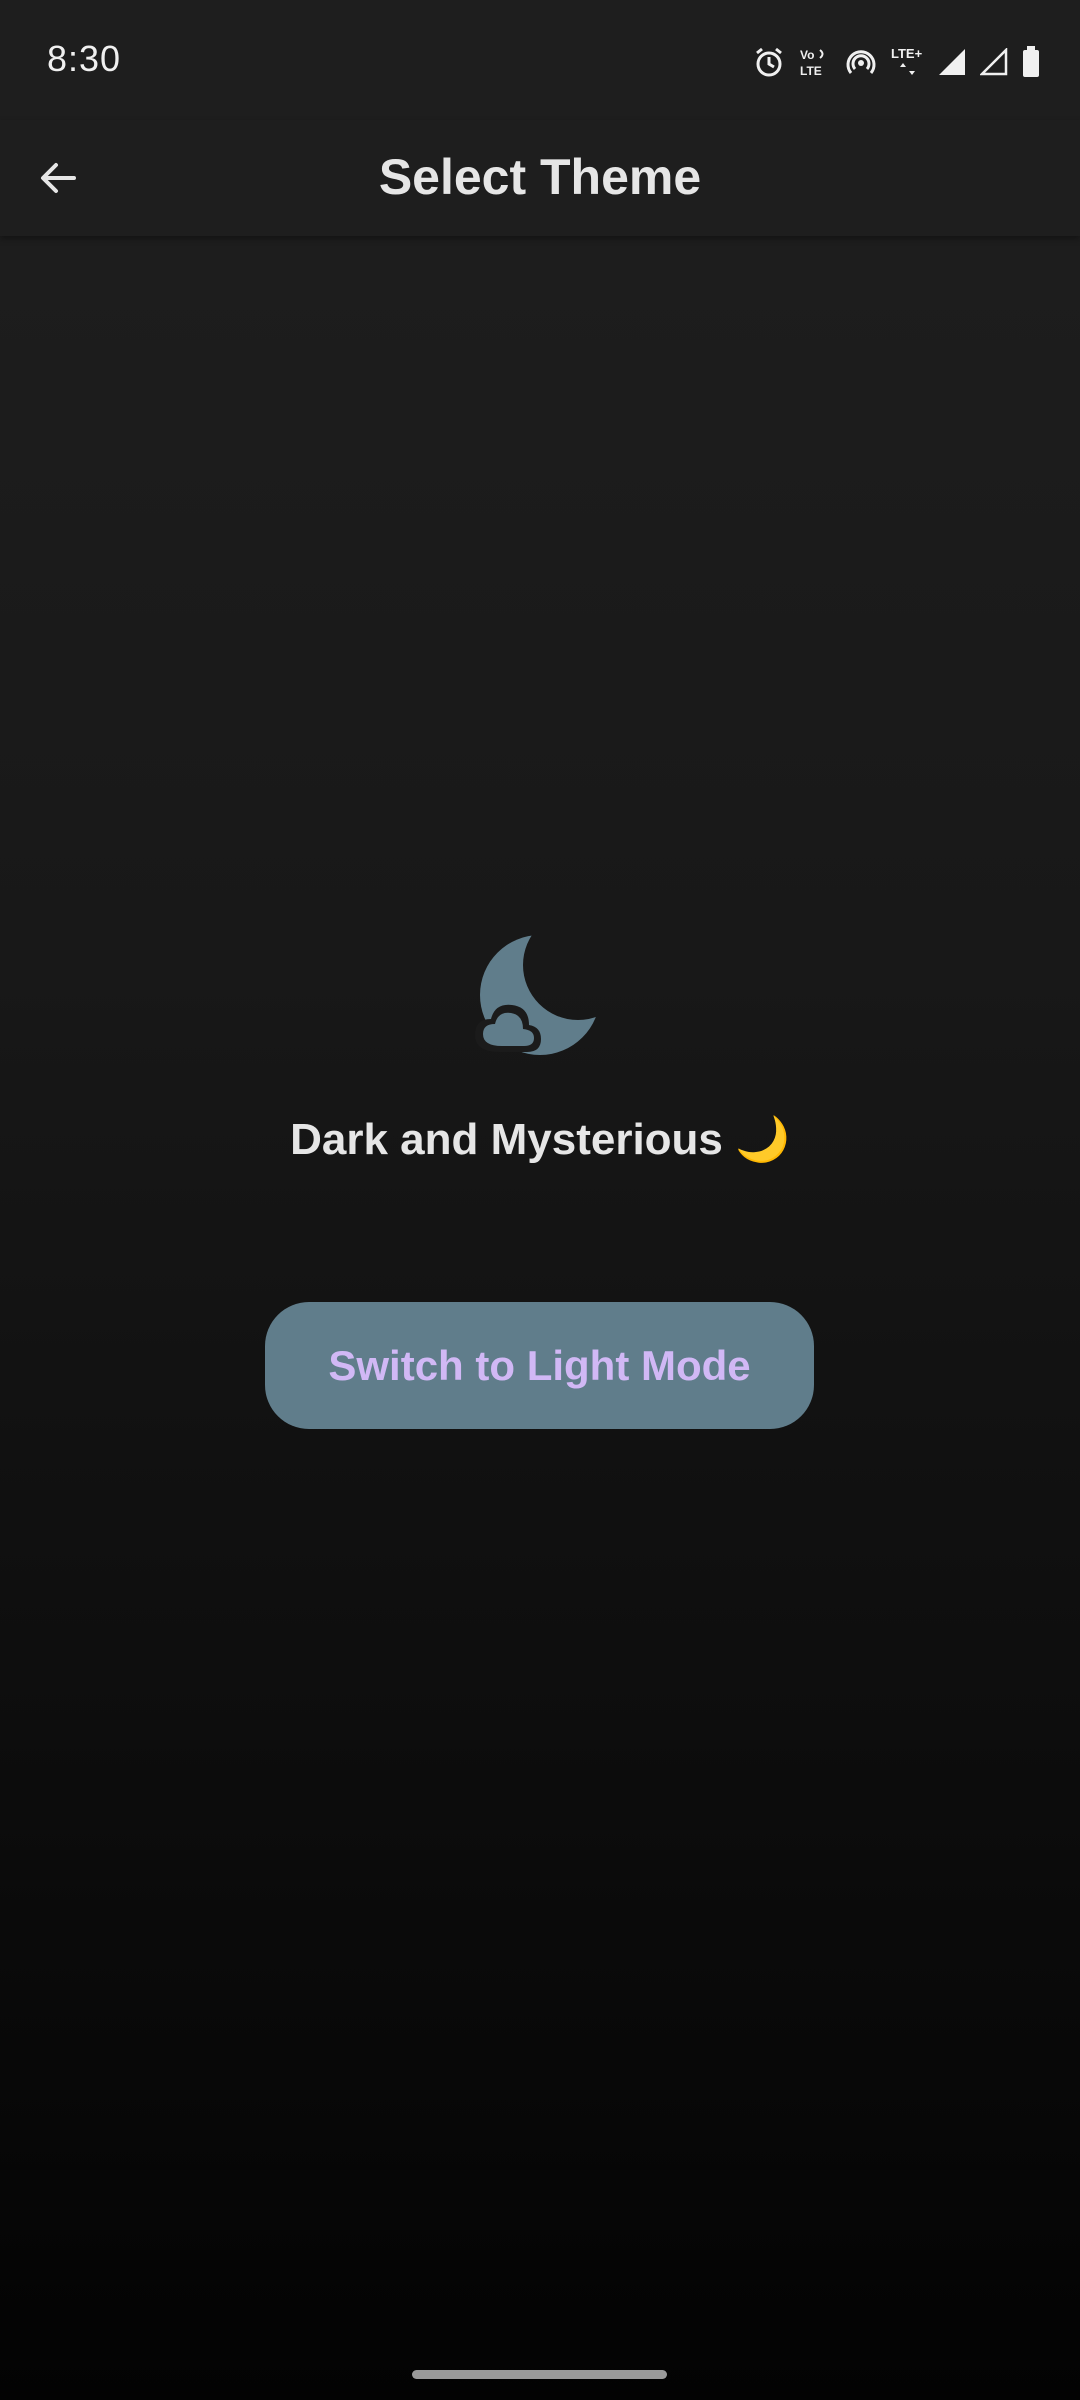 Image resolution: width=1080 pixels, height=2400 pixels. I want to click on moon-cloud-icon, so click(540, 992).